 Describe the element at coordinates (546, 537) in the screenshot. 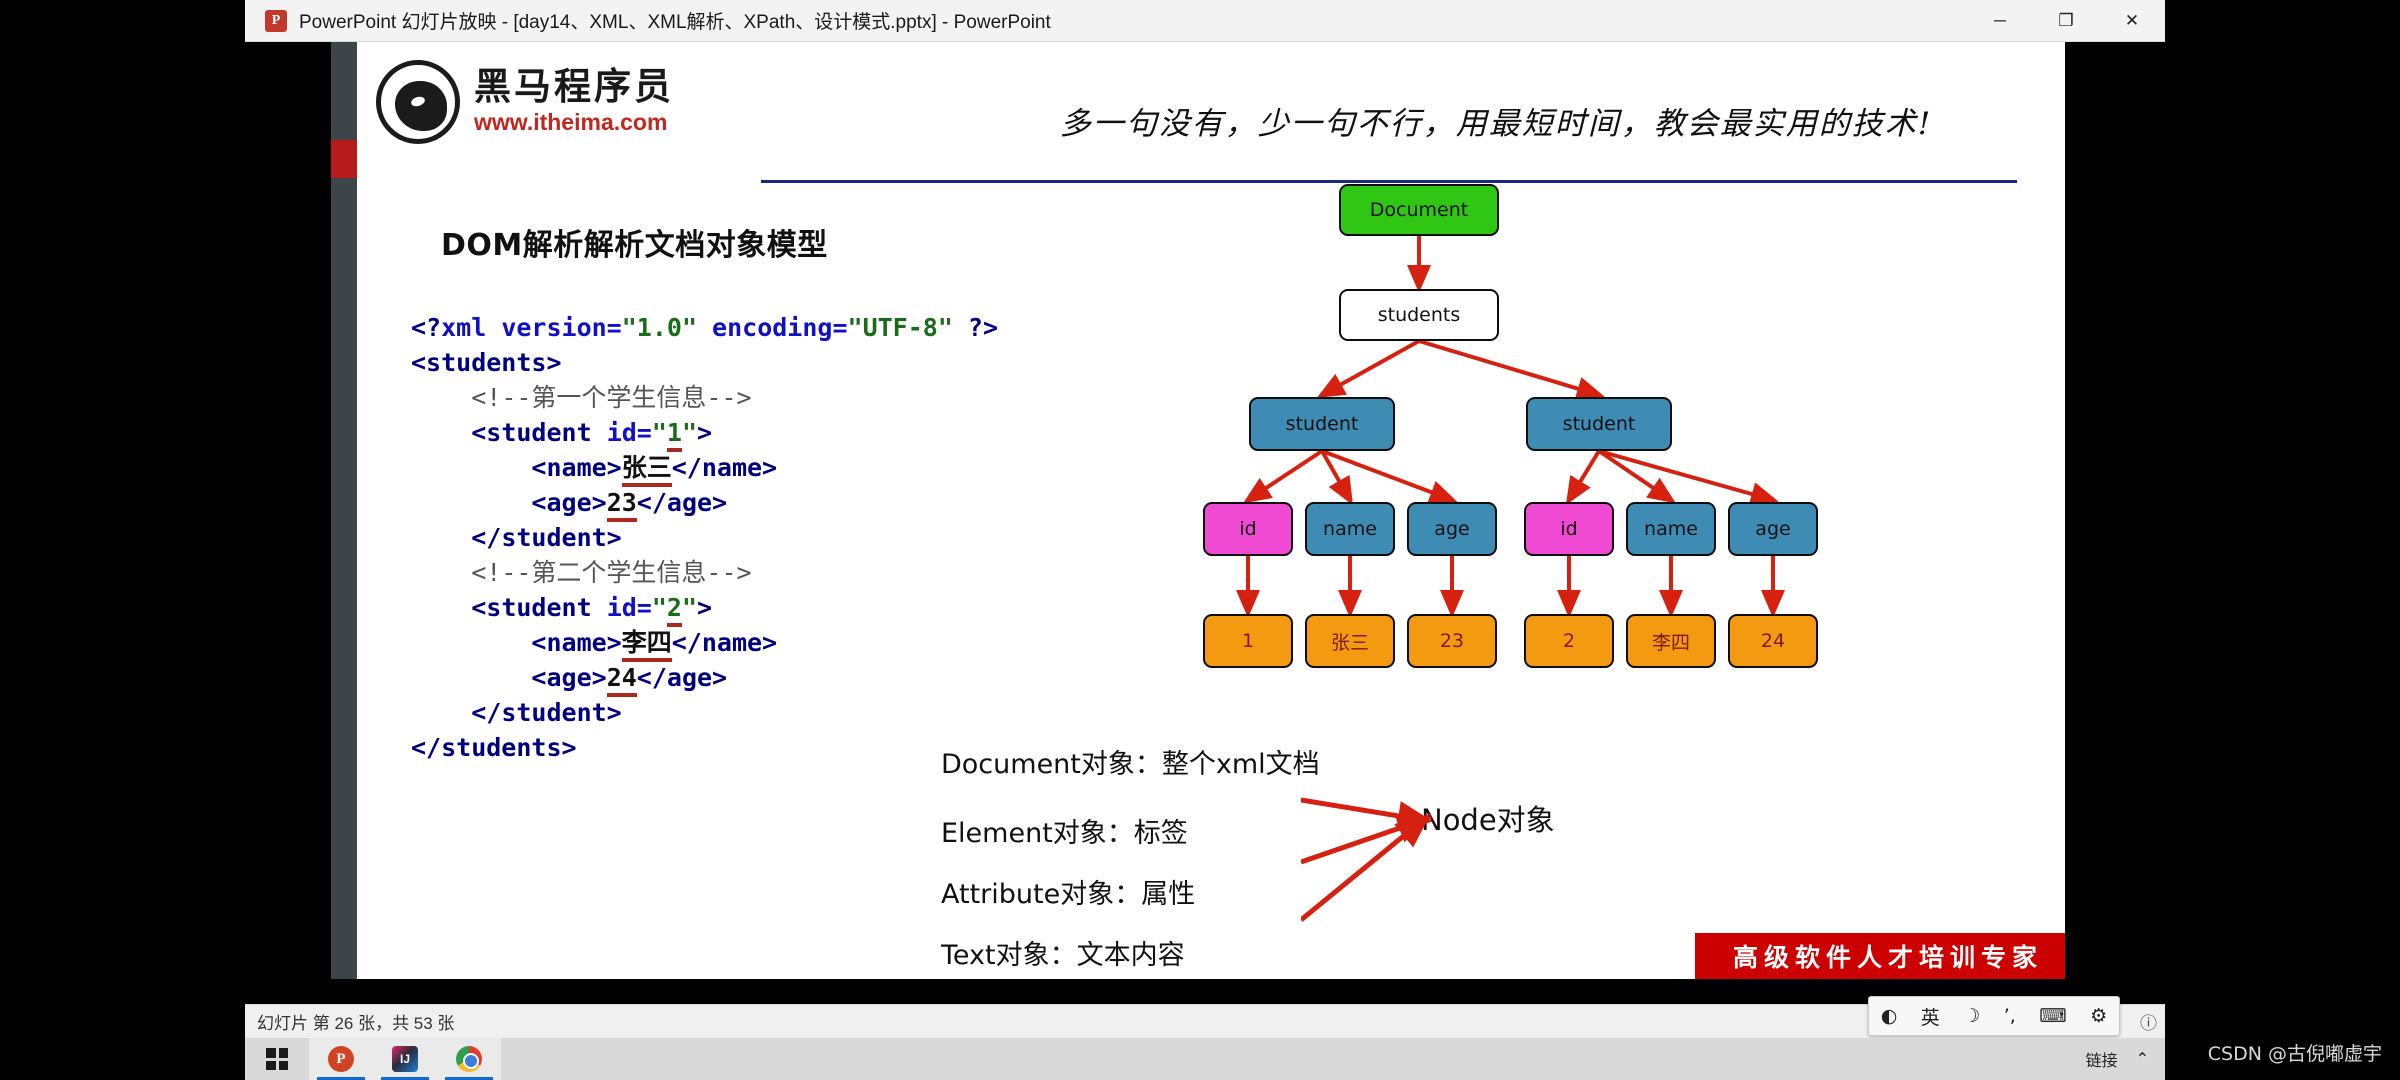

I see `code-token: </student>` at that location.